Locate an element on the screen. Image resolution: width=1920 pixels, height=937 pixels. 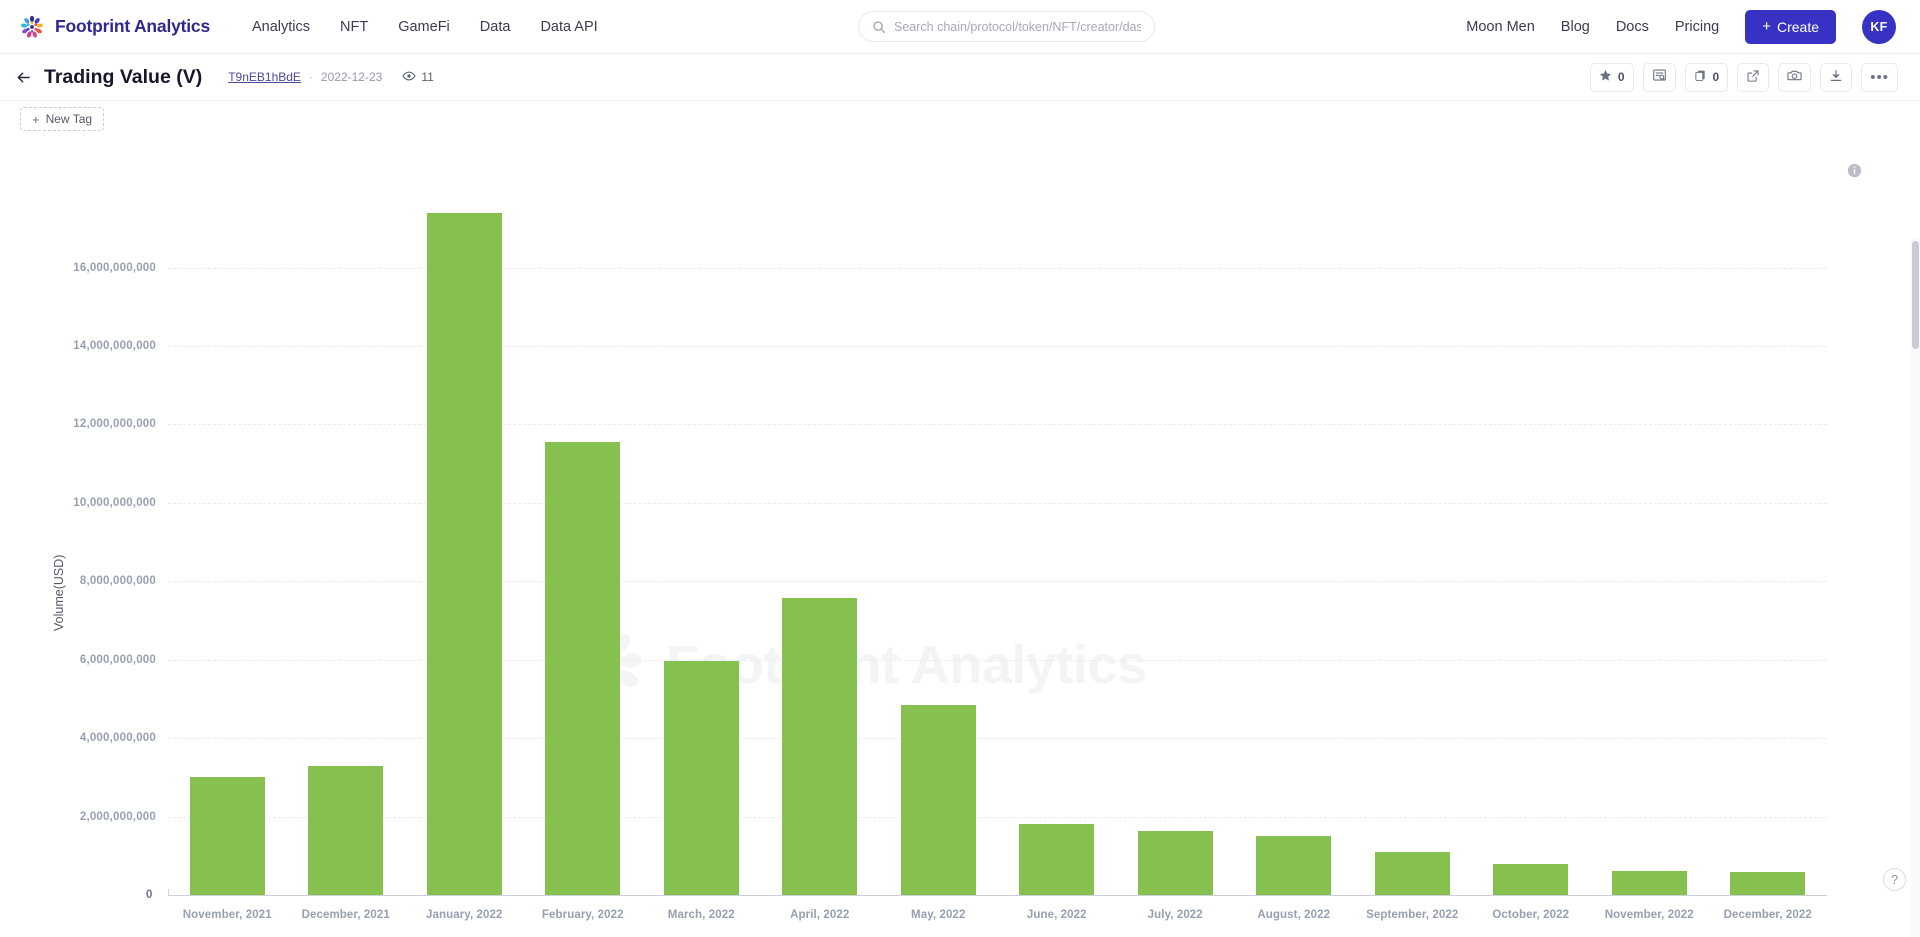
download-button is located at coordinates (1836, 77).